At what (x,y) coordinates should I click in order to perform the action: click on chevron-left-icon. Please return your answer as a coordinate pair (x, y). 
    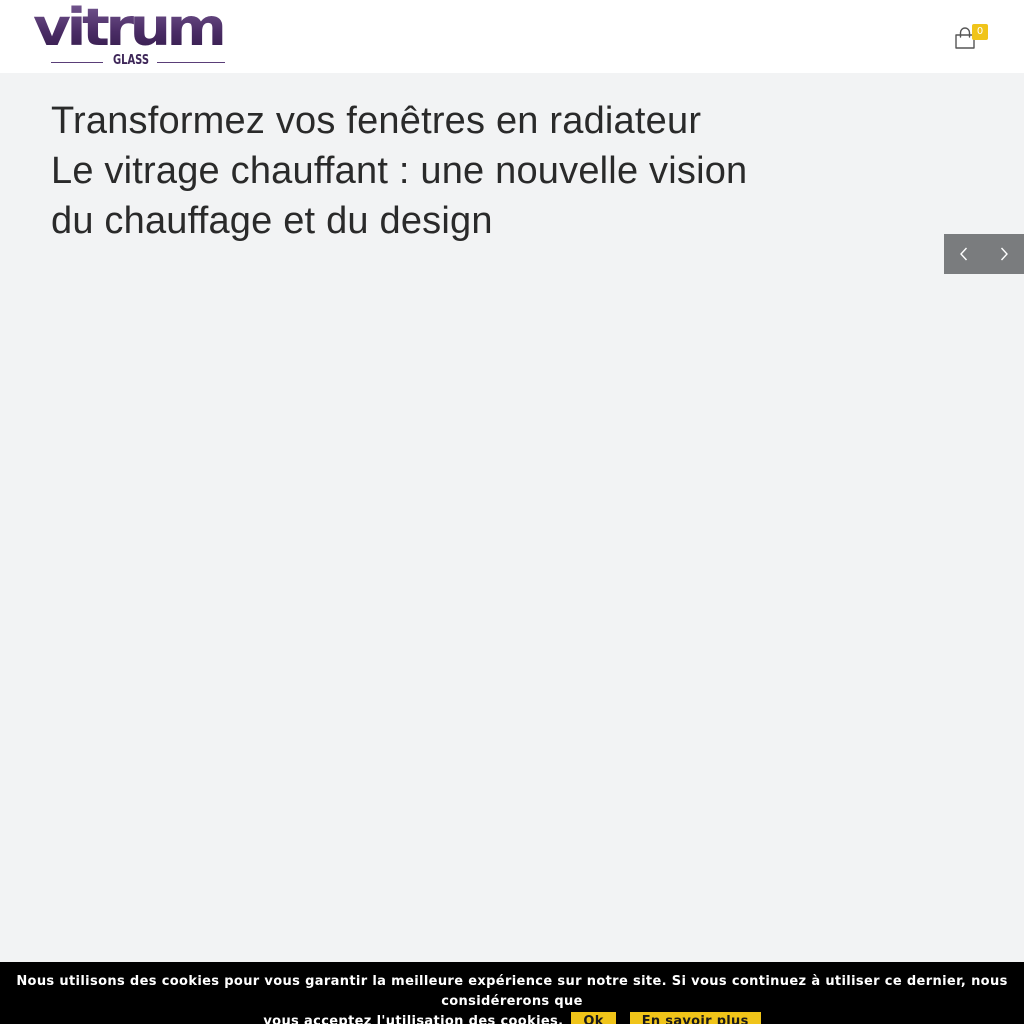
    Looking at the image, I should click on (964, 254).